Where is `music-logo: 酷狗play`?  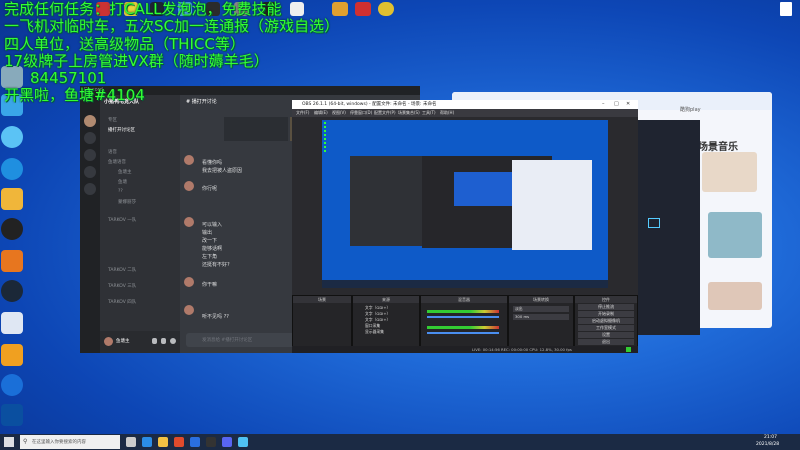 music-logo: 酷狗play is located at coordinates (690, 110).